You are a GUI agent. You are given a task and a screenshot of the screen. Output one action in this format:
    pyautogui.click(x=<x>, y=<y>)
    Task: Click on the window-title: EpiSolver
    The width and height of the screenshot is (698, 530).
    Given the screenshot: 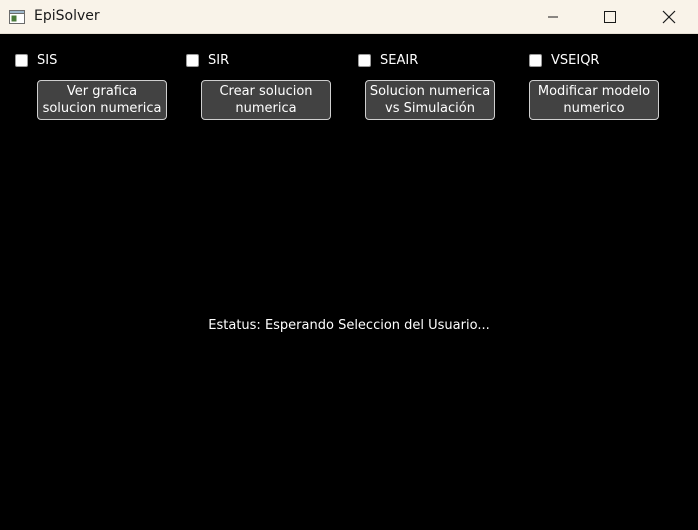 What is the action you would take?
    pyautogui.click(x=67, y=16)
    